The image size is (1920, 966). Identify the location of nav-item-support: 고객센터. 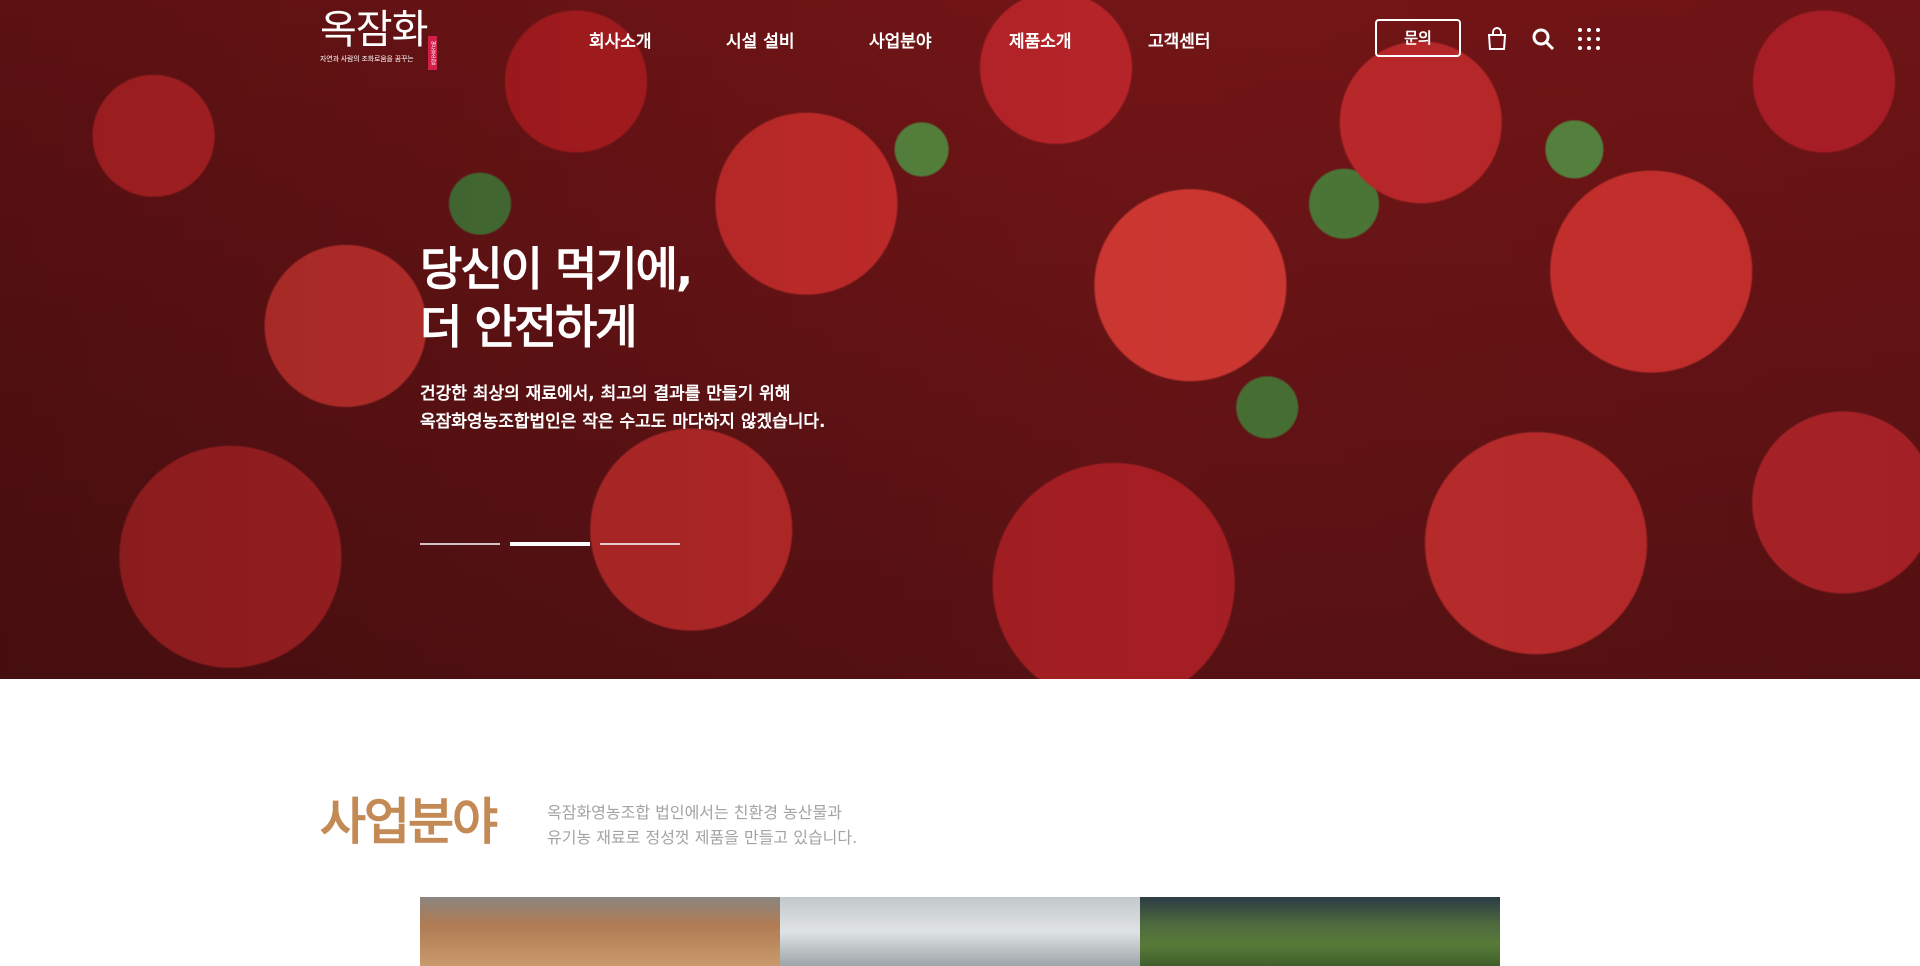
(1179, 39).